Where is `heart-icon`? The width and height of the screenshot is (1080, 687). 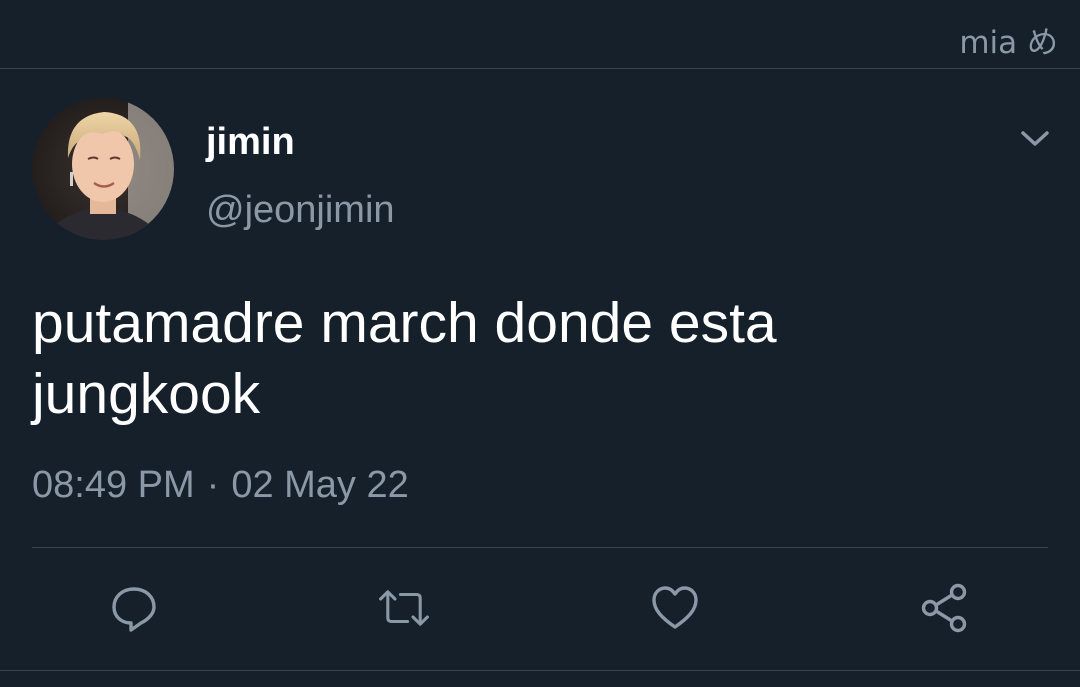
heart-icon is located at coordinates (675, 607).